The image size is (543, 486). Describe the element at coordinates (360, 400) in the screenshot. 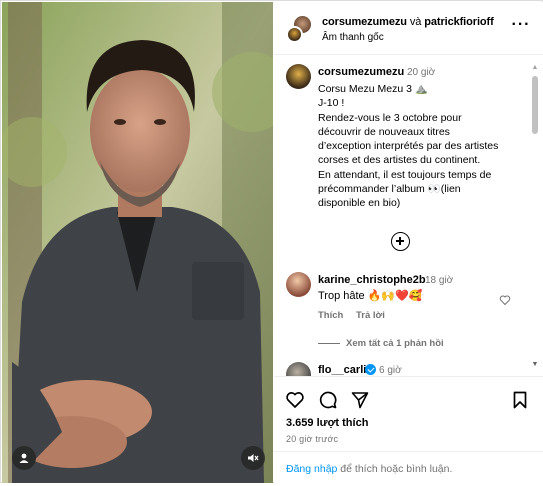

I see `share-icon` at that location.